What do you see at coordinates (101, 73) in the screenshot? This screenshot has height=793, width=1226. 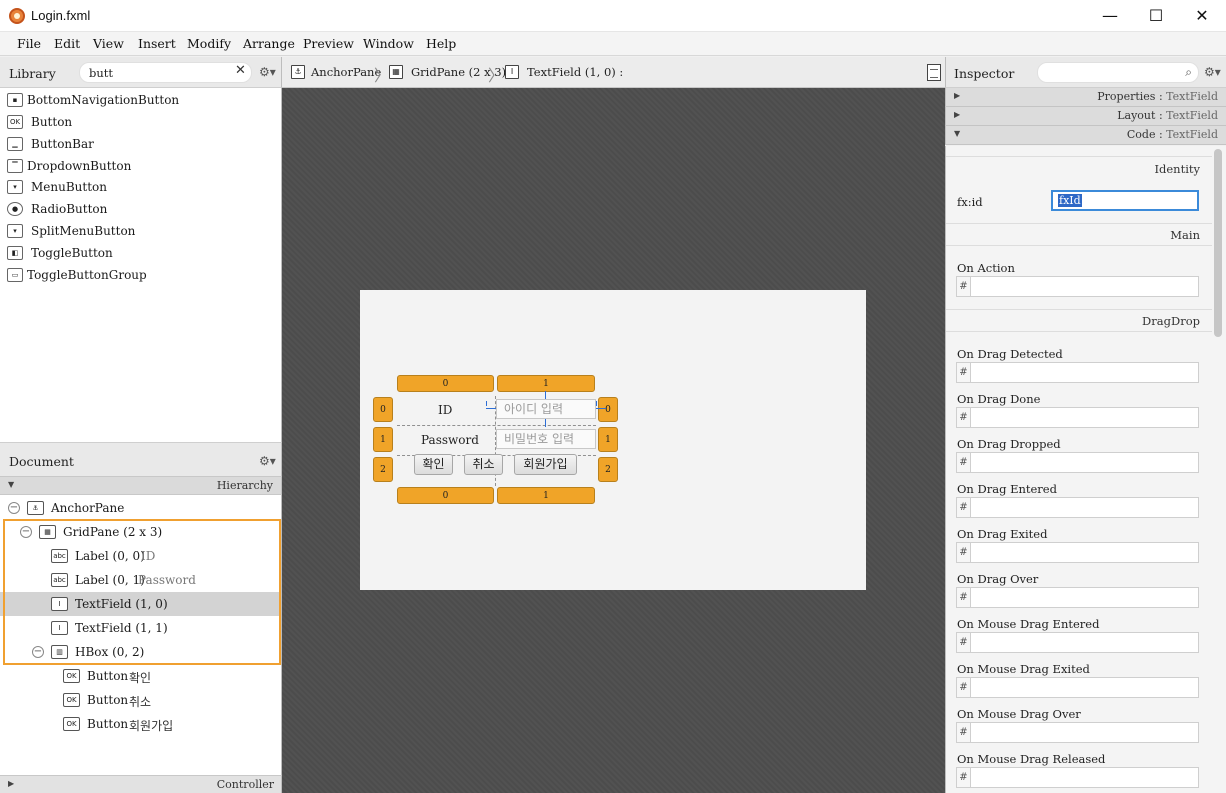 I see `library-search-value: butt` at bounding box center [101, 73].